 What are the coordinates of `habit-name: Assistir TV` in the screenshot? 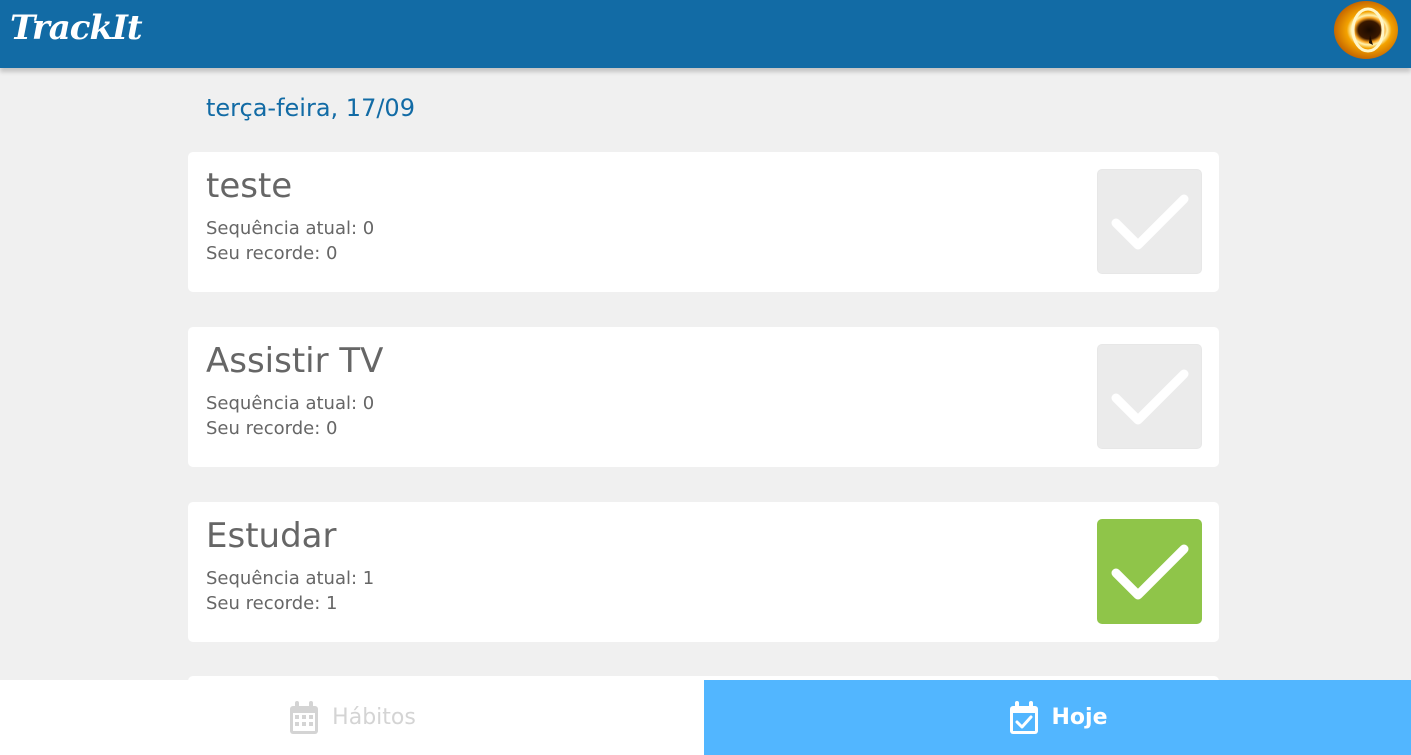 It's located at (295, 361).